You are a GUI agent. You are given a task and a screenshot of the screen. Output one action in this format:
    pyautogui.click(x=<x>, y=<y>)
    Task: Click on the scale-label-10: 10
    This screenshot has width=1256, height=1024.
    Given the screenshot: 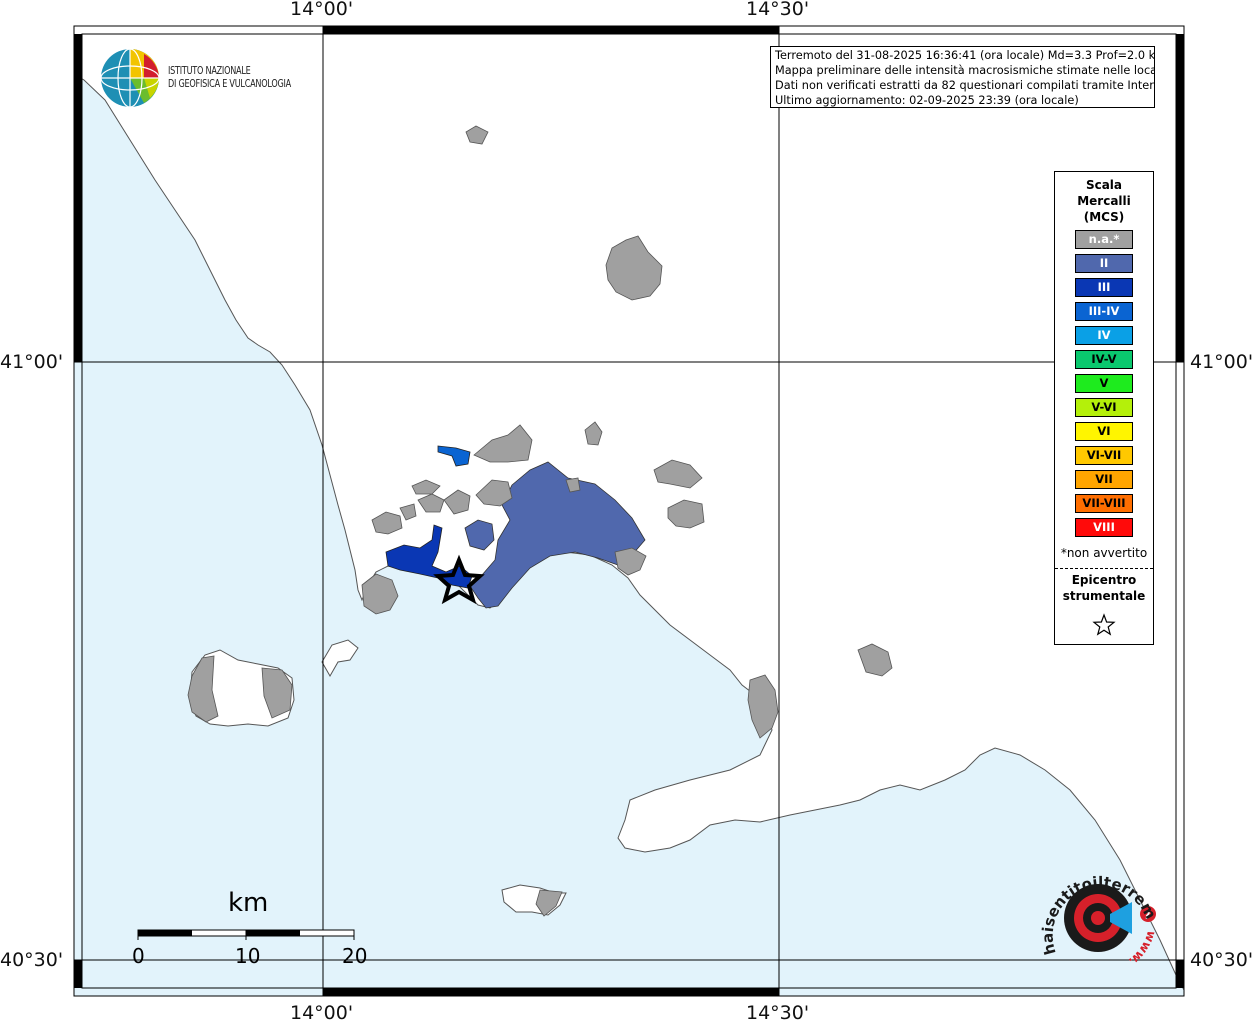 What is the action you would take?
    pyautogui.click(x=248, y=956)
    